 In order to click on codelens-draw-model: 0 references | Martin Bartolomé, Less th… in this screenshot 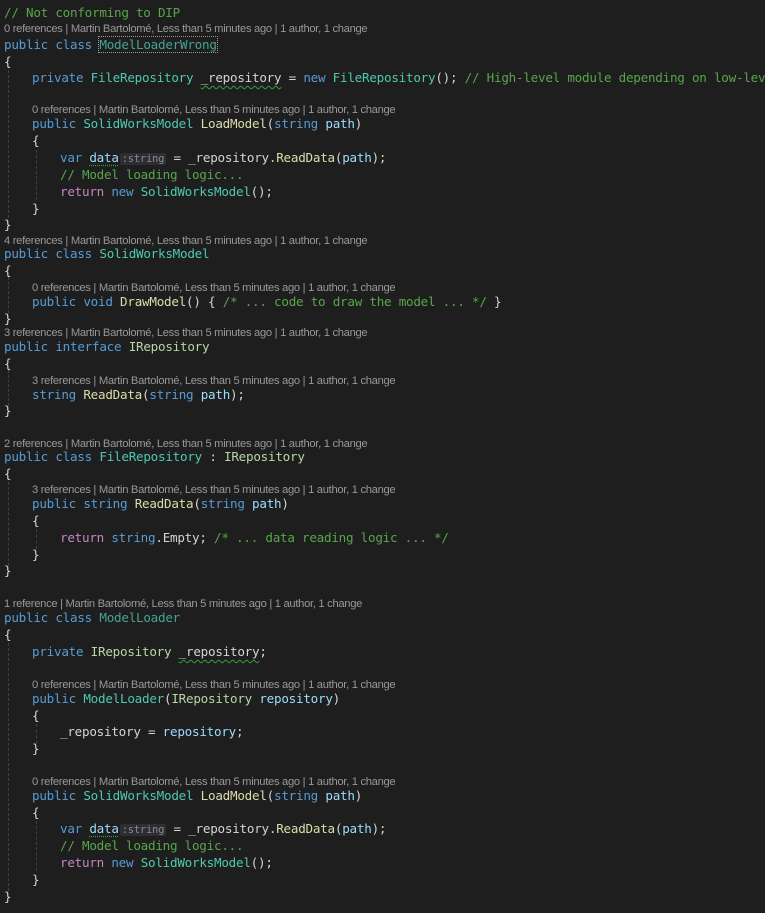, I will do `click(214, 288)`.